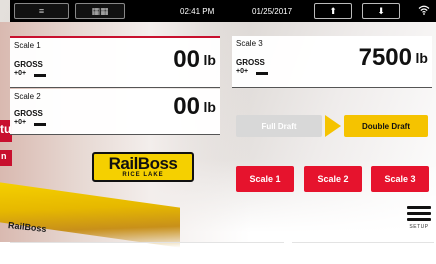 This screenshot has width=436, height=264. Describe the element at coordinates (143, 163) in the screenshot. I see `logo-main-text: RailBoss` at that location.